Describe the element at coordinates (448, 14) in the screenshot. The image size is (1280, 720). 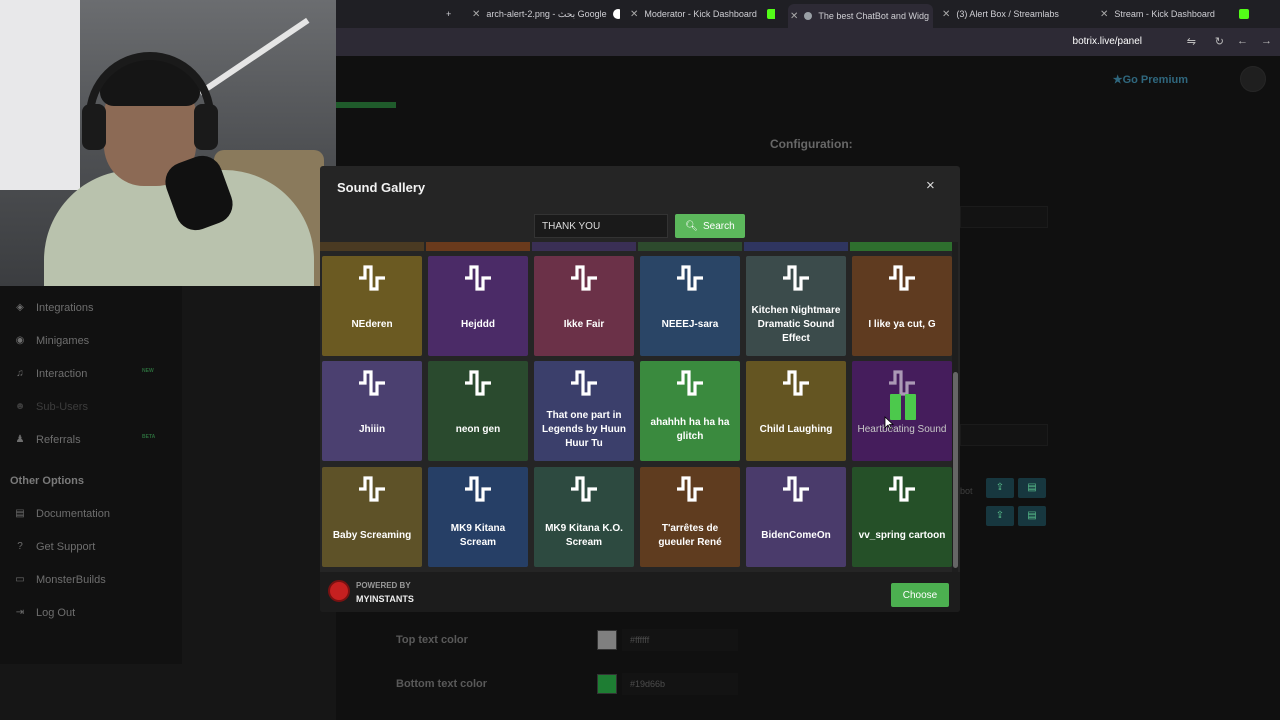
I see `new-tab-button: +` at that location.